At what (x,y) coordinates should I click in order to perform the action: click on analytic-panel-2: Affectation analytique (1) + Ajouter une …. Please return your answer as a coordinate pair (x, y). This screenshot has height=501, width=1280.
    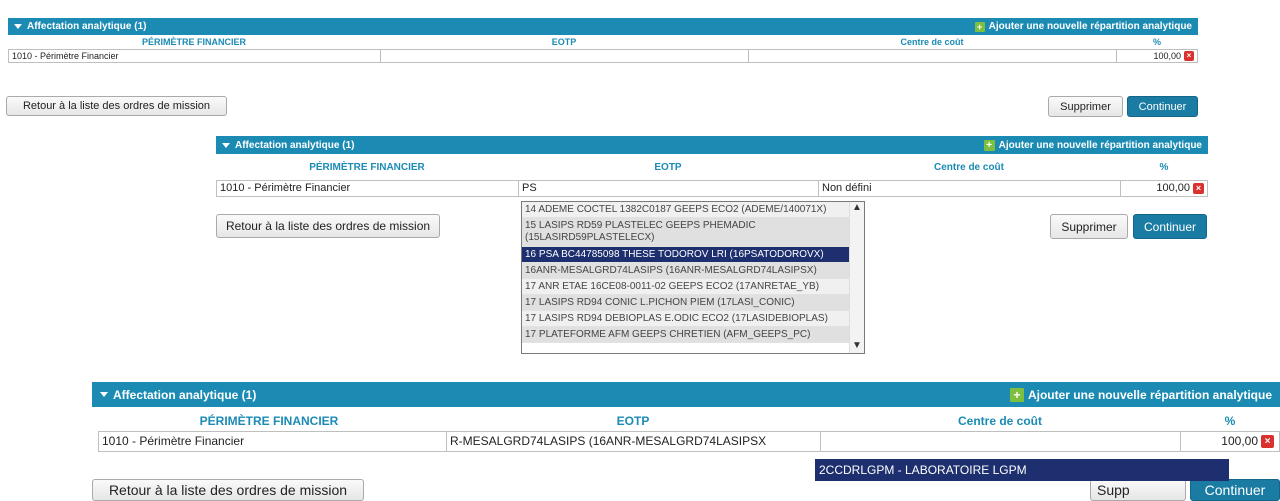
    Looking at the image, I should click on (712, 166).